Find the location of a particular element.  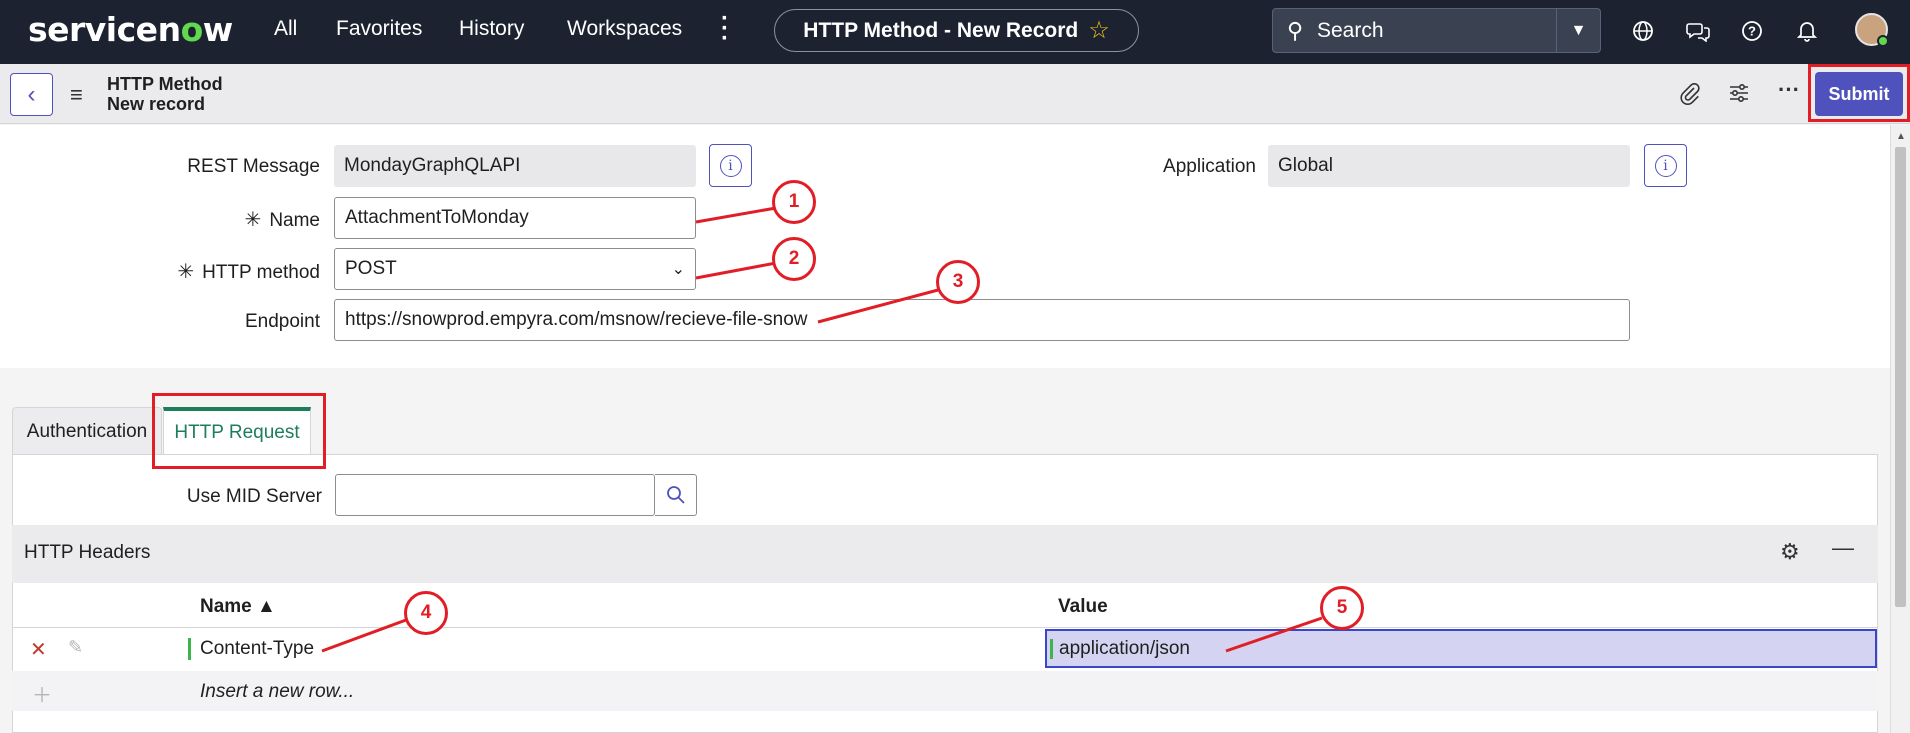

chevron-left-icon: ‹ is located at coordinates (31, 94).